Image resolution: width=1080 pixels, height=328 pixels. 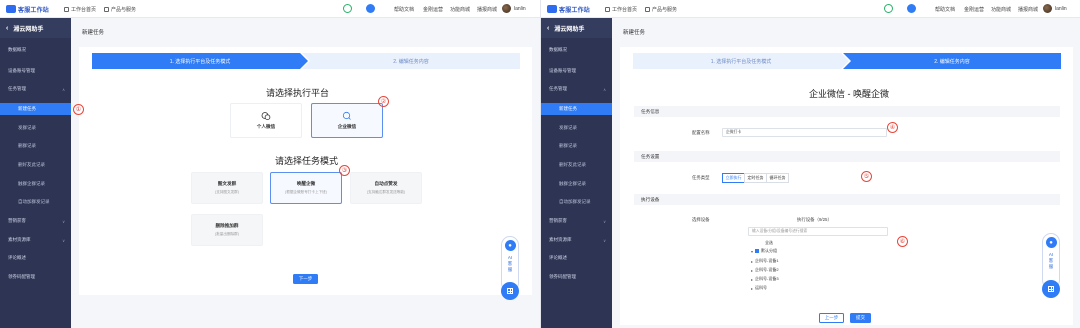 I want to click on mode-delete-join-group: 删除推加群 (批量出删除群), so click(x=227, y=230).